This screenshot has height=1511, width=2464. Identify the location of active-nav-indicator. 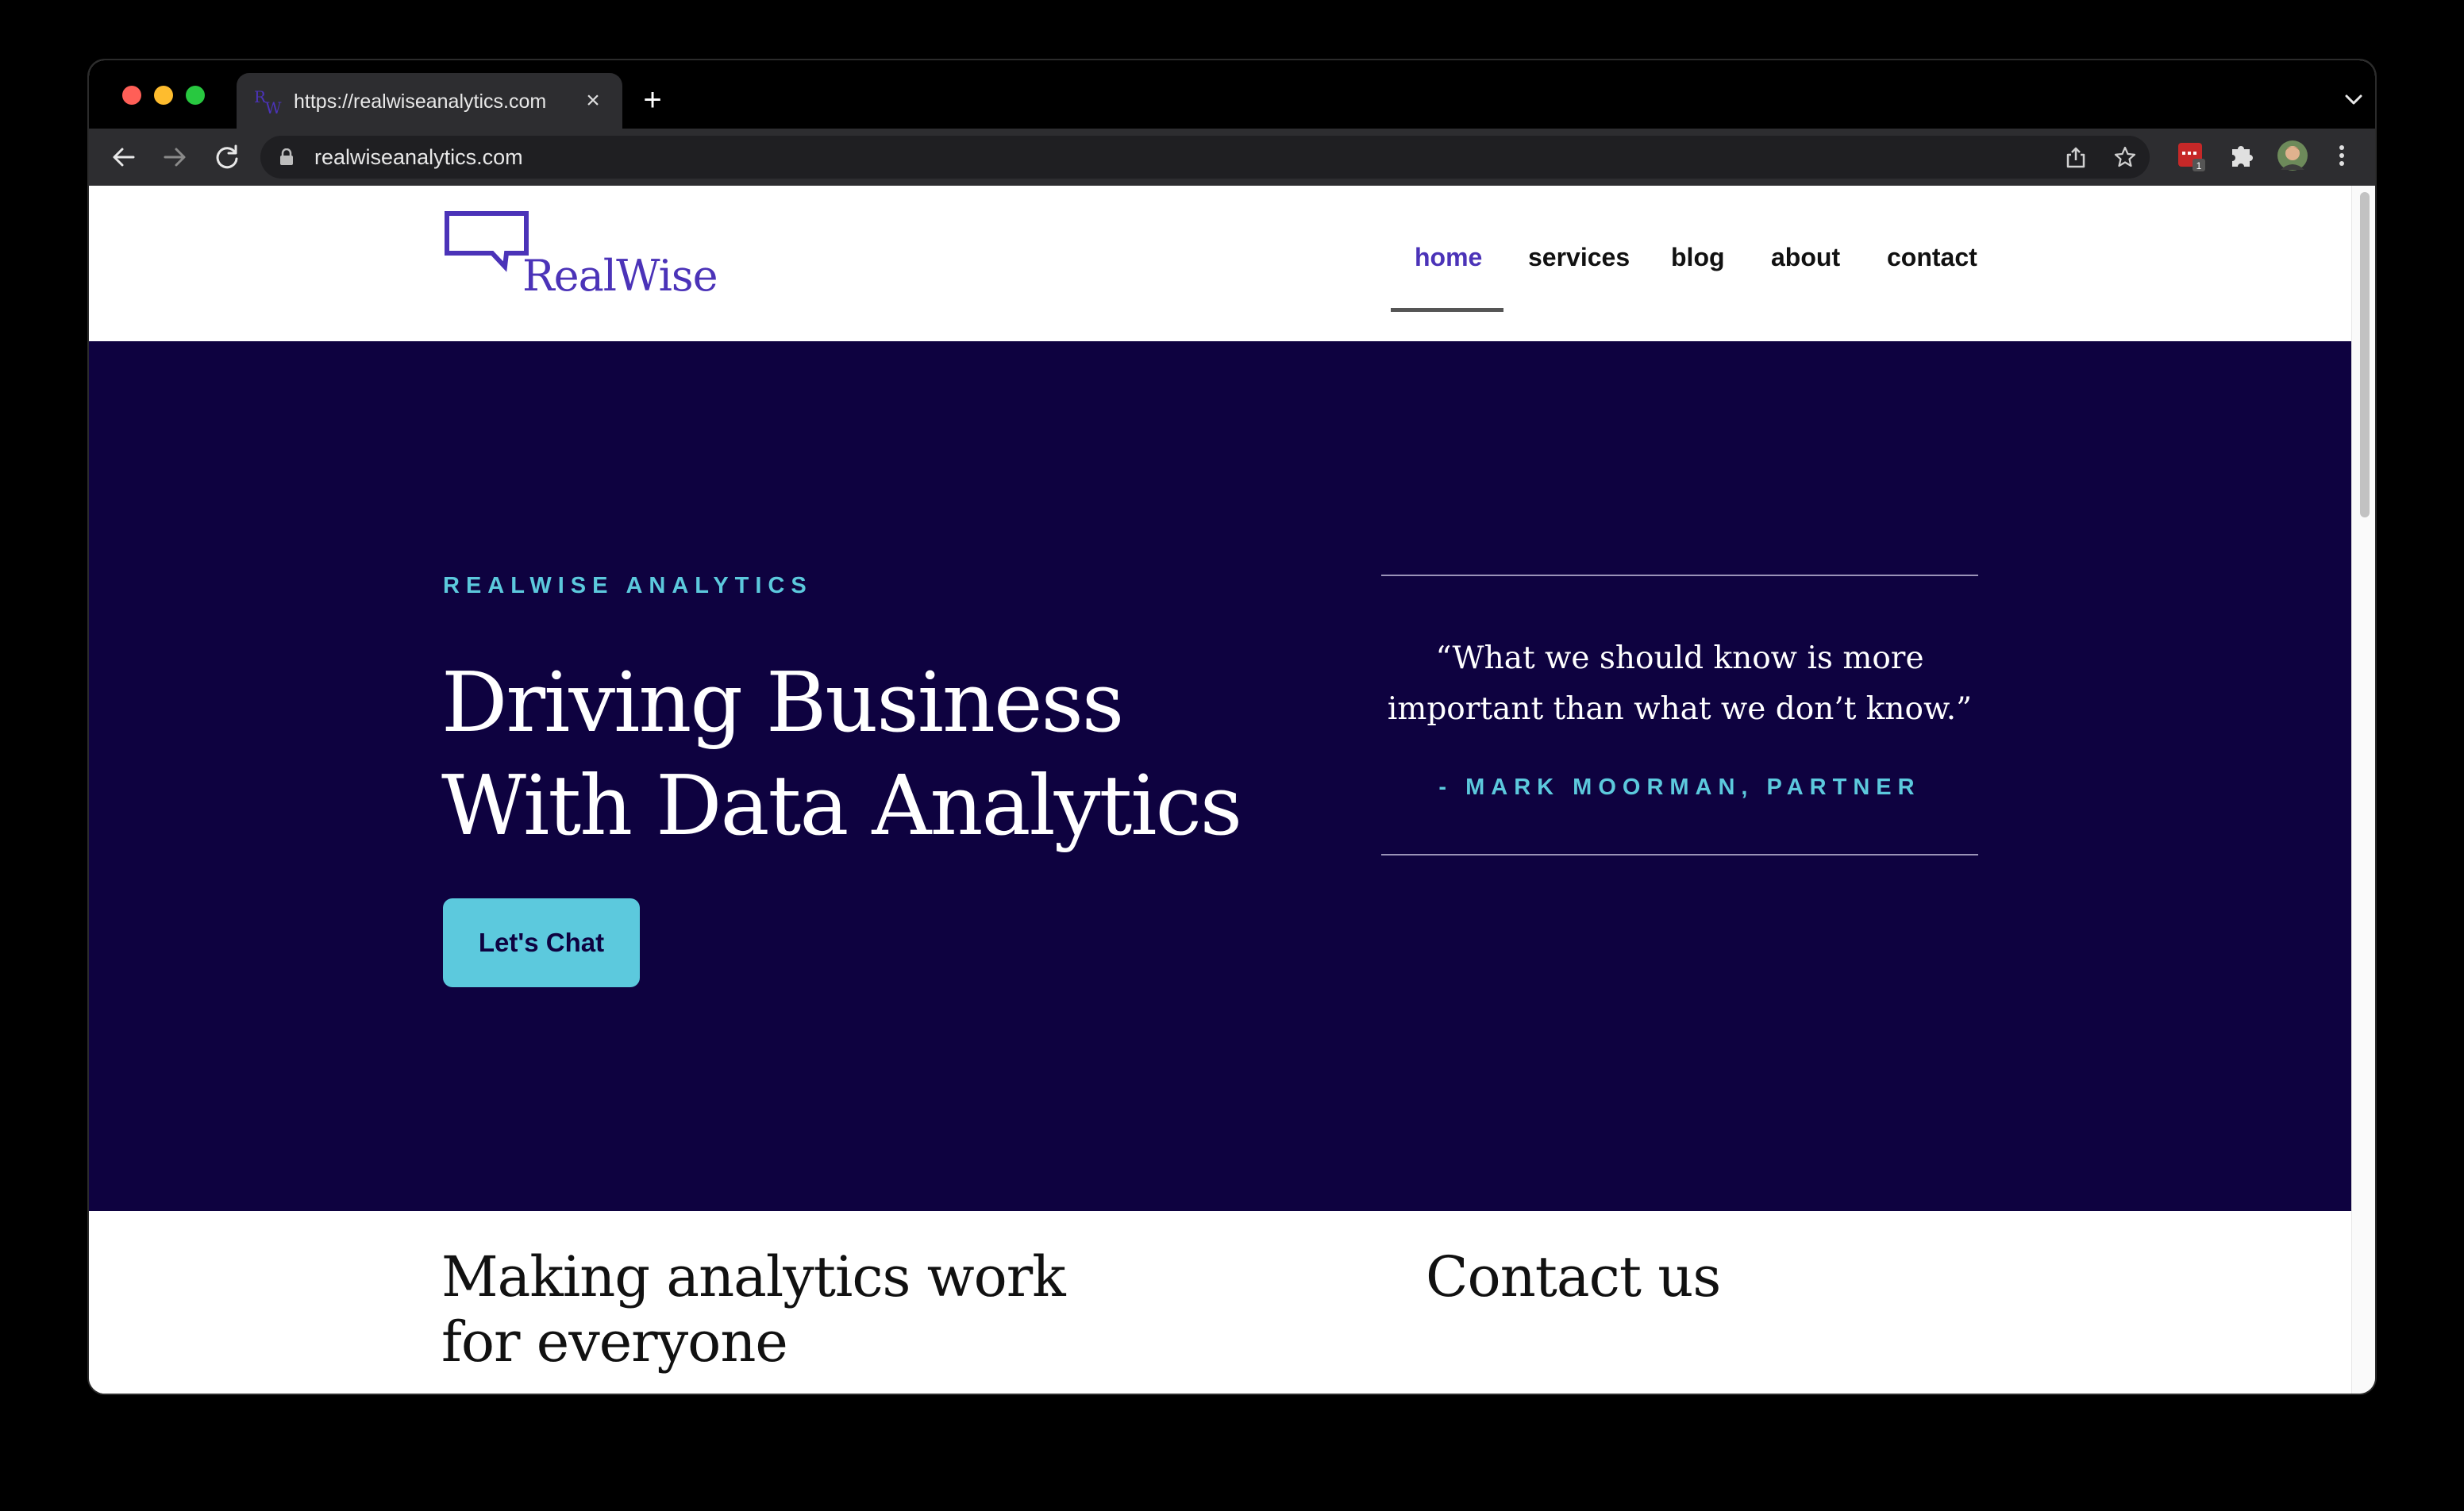
(1447, 310).